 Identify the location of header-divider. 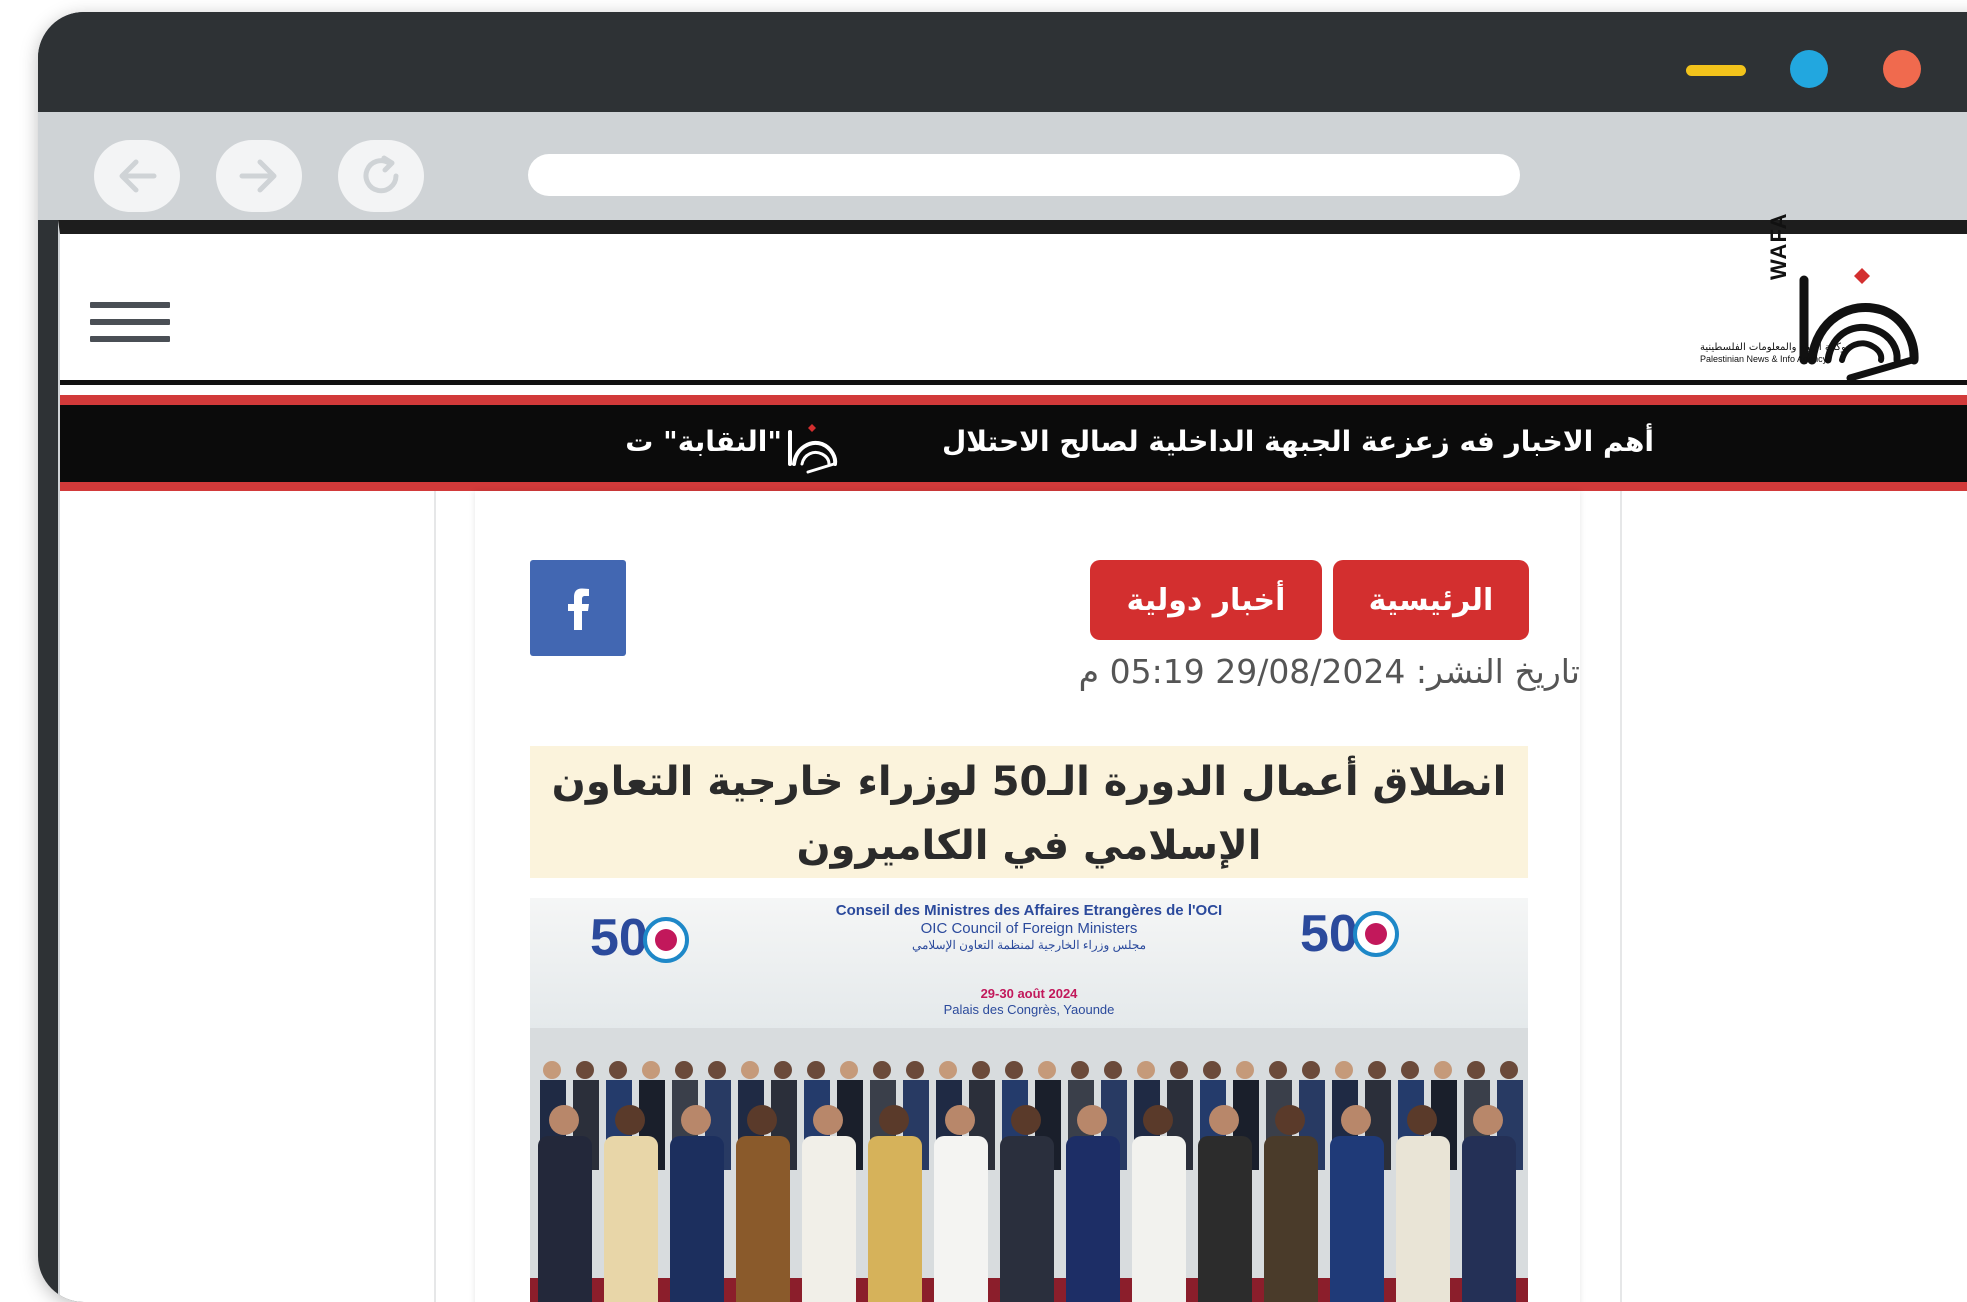
(1013, 382).